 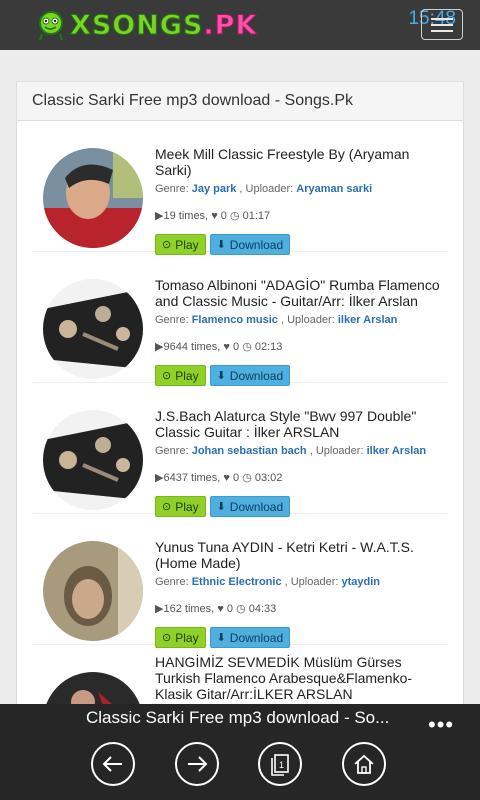 What do you see at coordinates (216, 609) in the screenshot?
I see `song-stats: ▶162 times, ♥ 0 ◷ 04:33` at bounding box center [216, 609].